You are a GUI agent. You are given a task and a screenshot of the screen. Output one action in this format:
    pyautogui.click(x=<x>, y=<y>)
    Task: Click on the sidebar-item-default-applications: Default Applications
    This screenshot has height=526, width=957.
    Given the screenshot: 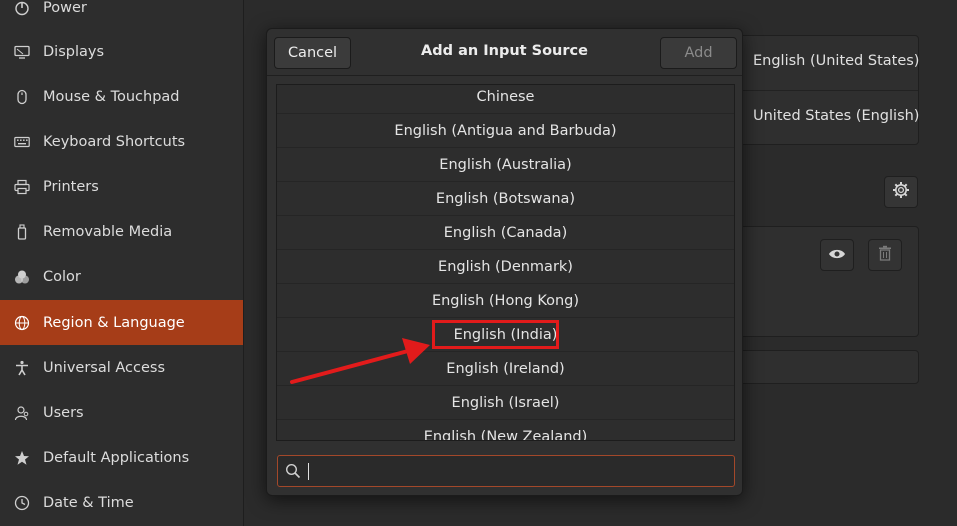 What is the action you would take?
    pyautogui.click(x=121, y=457)
    